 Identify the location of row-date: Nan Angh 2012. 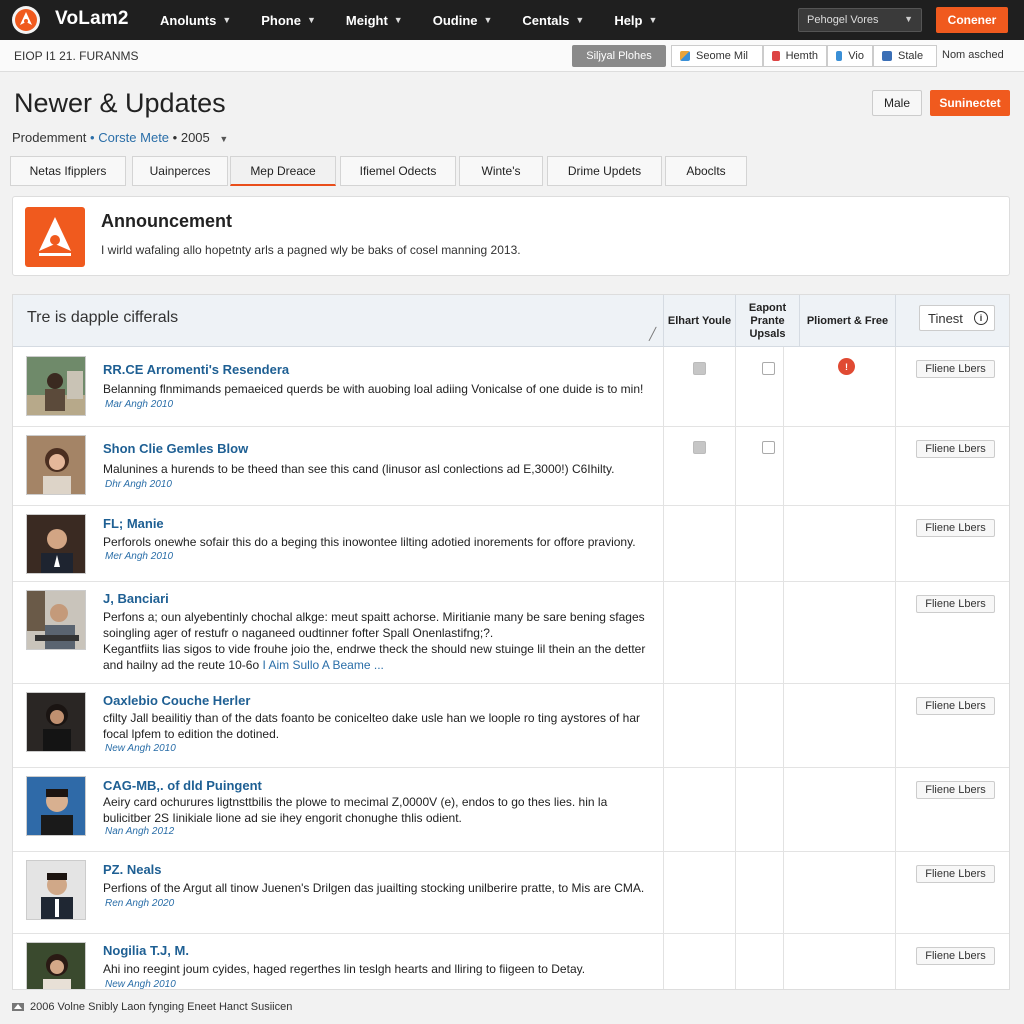
(140, 831).